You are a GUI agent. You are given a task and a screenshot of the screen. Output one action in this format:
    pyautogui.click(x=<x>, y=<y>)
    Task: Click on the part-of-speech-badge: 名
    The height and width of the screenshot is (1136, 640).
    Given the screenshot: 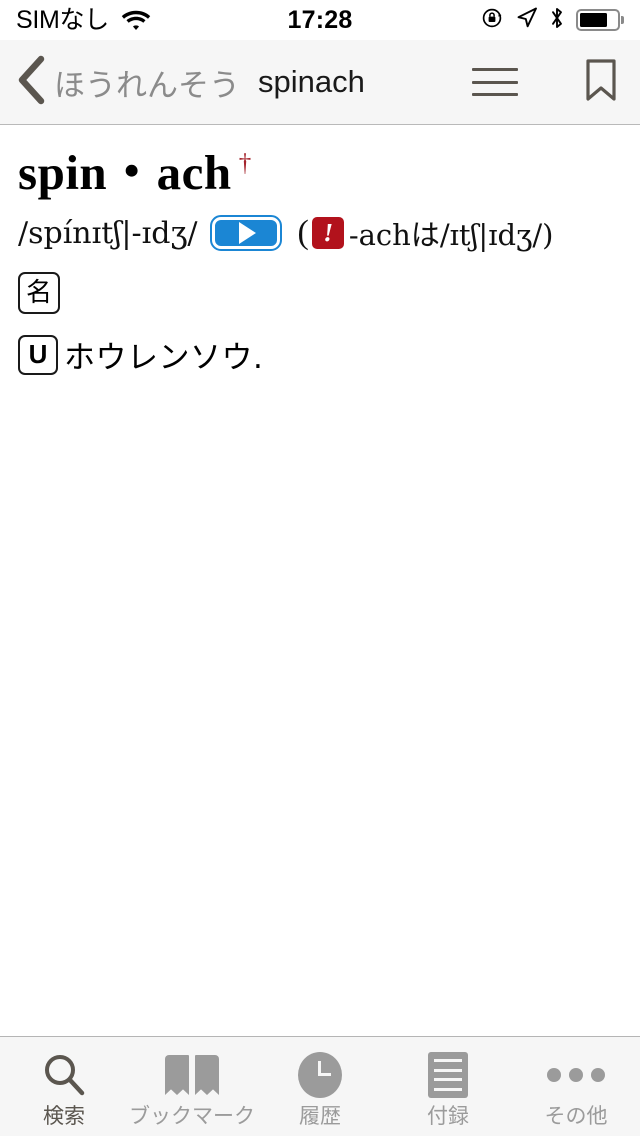 What is the action you would take?
    pyautogui.click(x=39, y=293)
    